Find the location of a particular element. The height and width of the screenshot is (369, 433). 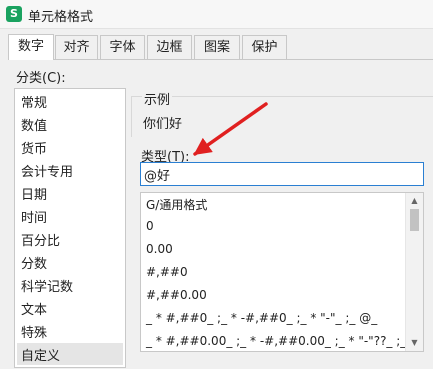

category-item-currency: 货币 is located at coordinates (34, 147).